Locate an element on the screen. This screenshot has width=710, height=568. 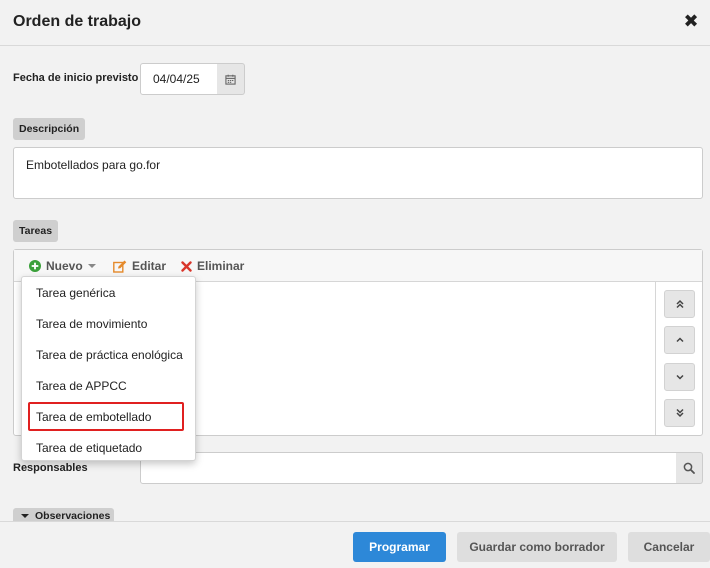
start-date-input: 04/04/25 is located at coordinates (179, 79).